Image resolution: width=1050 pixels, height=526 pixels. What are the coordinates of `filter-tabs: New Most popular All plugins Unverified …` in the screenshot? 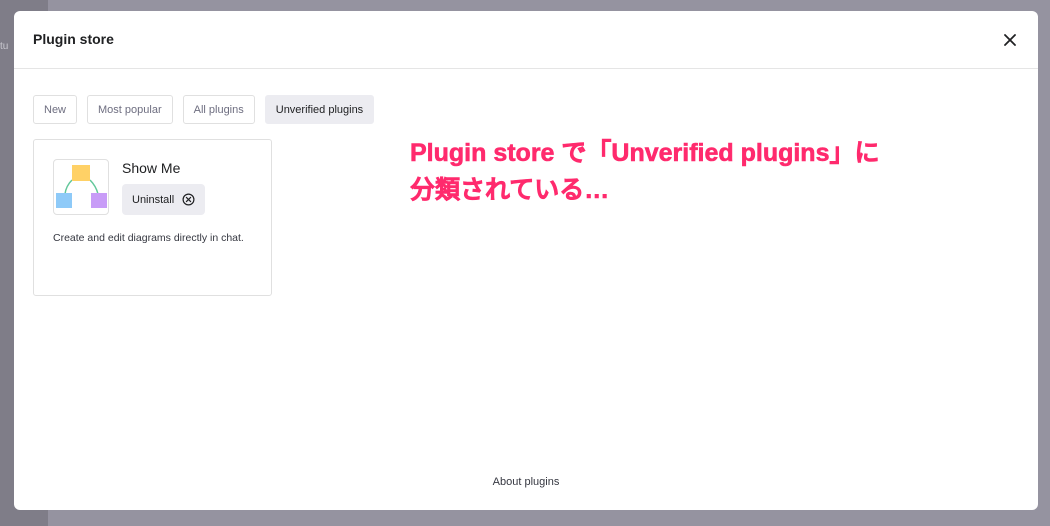 It's located at (204, 109).